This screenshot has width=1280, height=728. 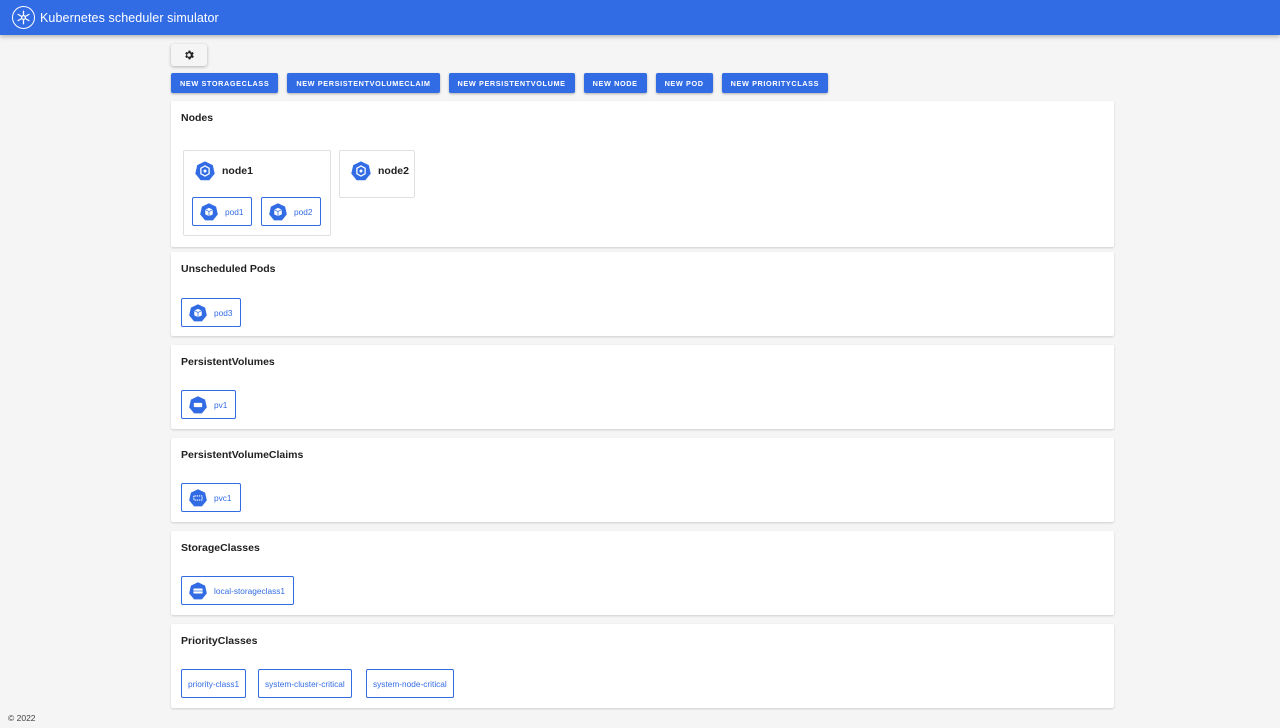 What do you see at coordinates (129, 17) in the screenshot?
I see `app-title: Kubernetes scheduler simulator` at bounding box center [129, 17].